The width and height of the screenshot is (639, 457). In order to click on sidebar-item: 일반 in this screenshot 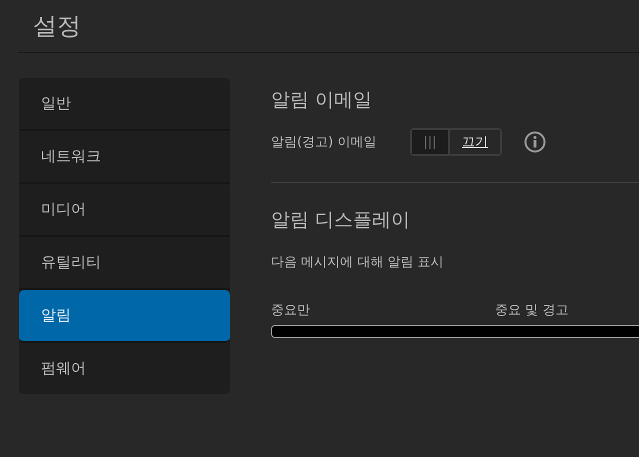, I will do `click(124, 104)`.